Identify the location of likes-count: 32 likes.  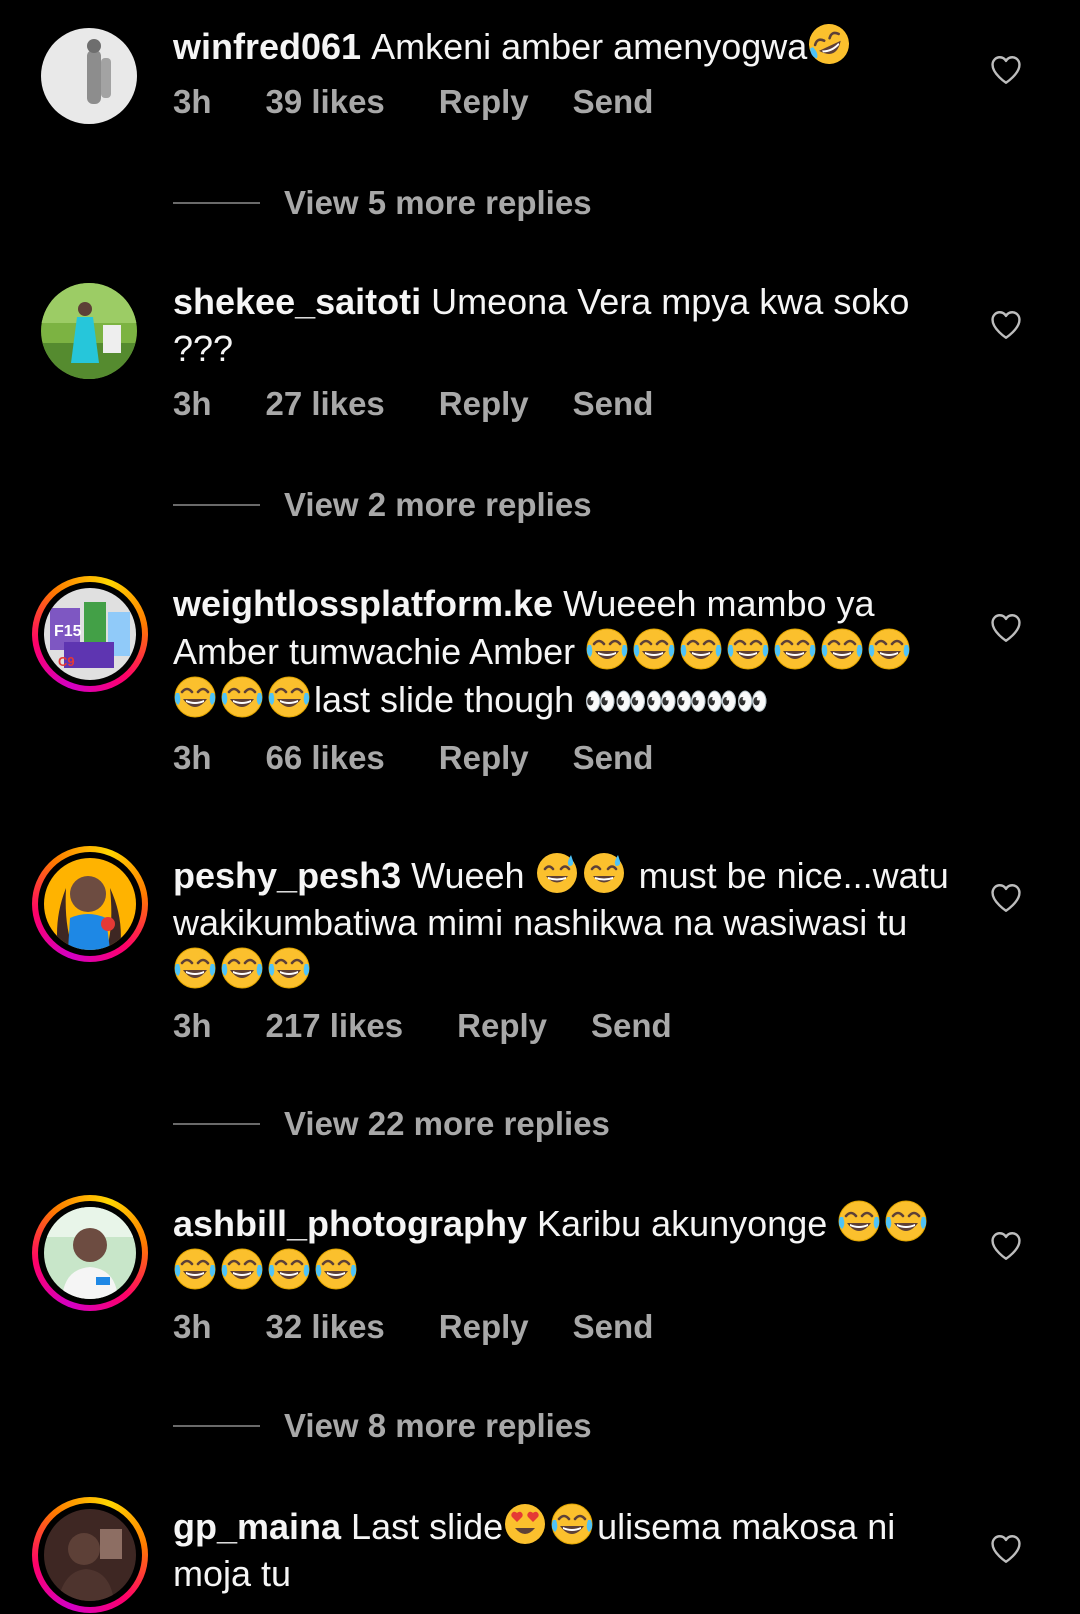
(325, 1327).